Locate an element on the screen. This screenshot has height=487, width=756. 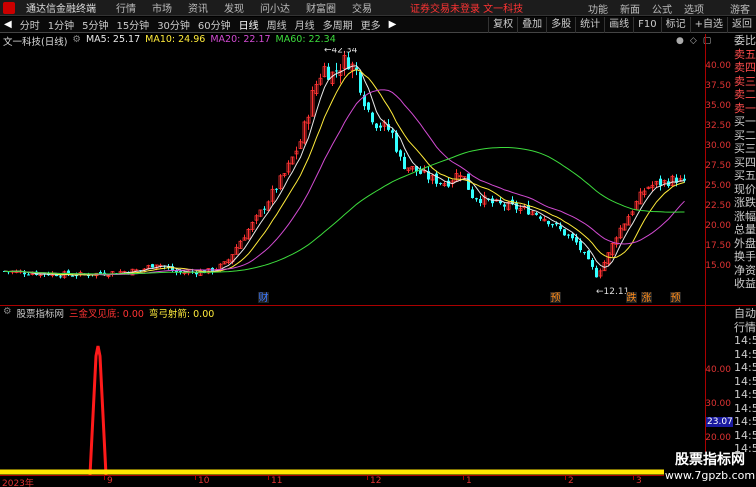
settings-small-icon: ⚙ is located at coordinates (76, 40).